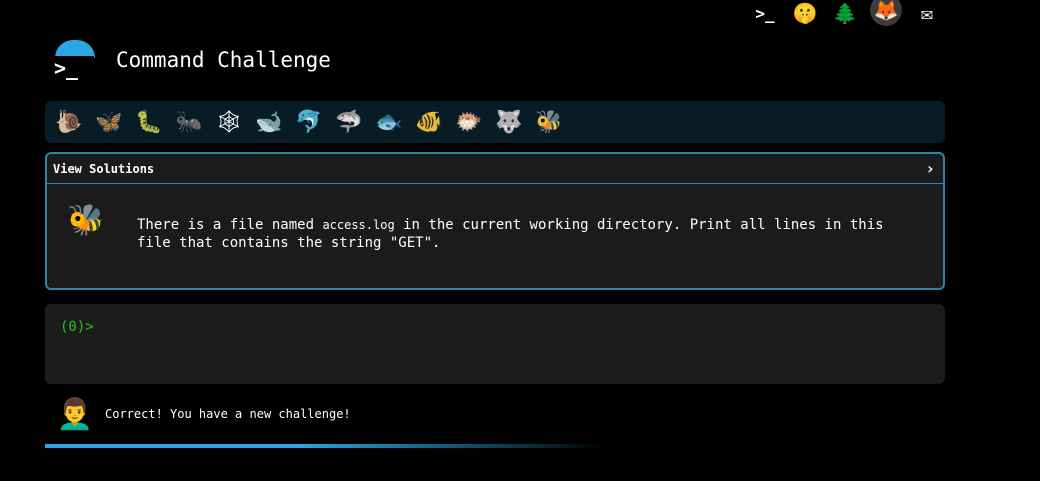 Image resolution: width=1040 pixels, height=481 pixels. I want to click on logo: >_, so click(74, 60).